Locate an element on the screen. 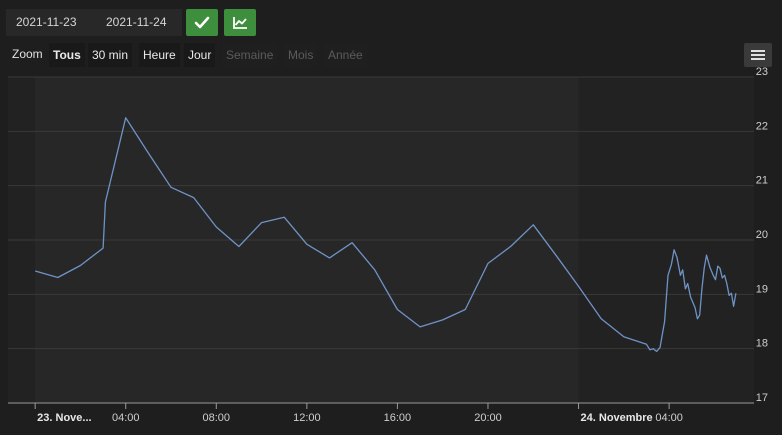 The image size is (782, 435). y-tick-label: 20 is located at coordinates (762, 235).